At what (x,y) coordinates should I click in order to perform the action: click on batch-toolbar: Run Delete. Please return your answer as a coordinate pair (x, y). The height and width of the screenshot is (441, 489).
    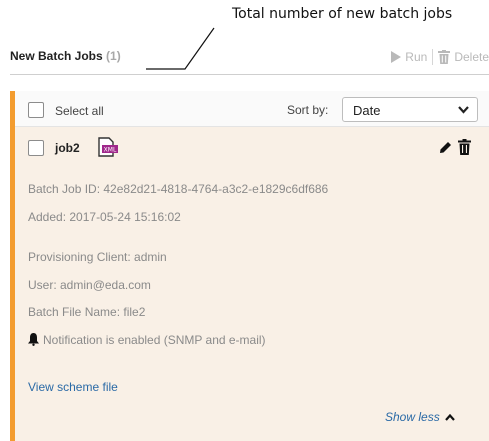
    Looking at the image, I should click on (440, 57).